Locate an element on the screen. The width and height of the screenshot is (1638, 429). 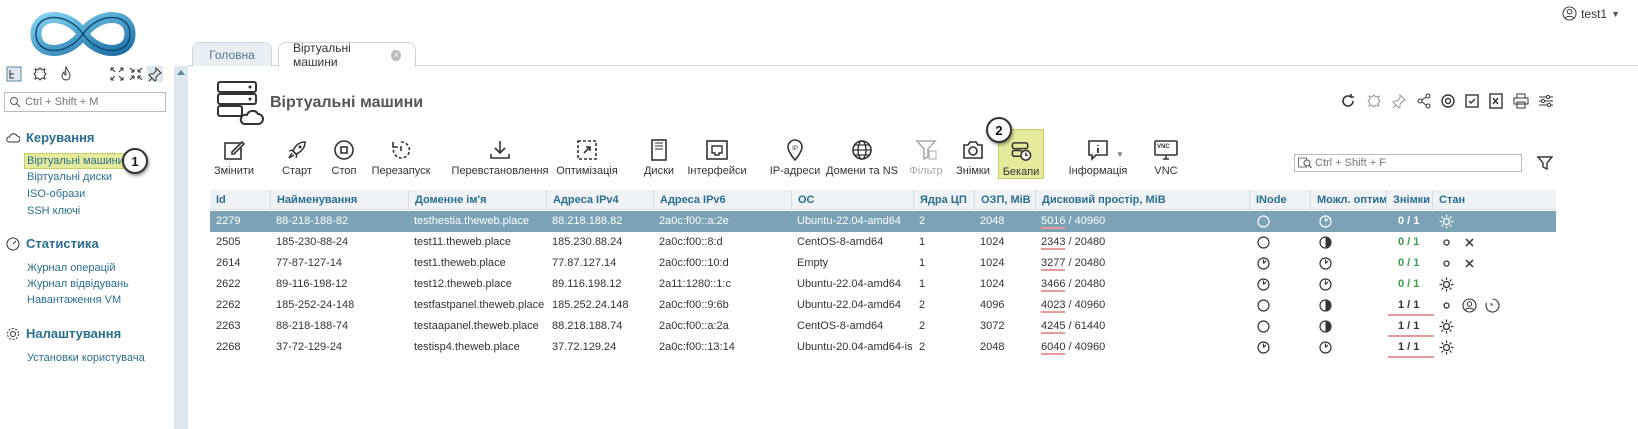
print-icon is located at coordinates (1522, 102).